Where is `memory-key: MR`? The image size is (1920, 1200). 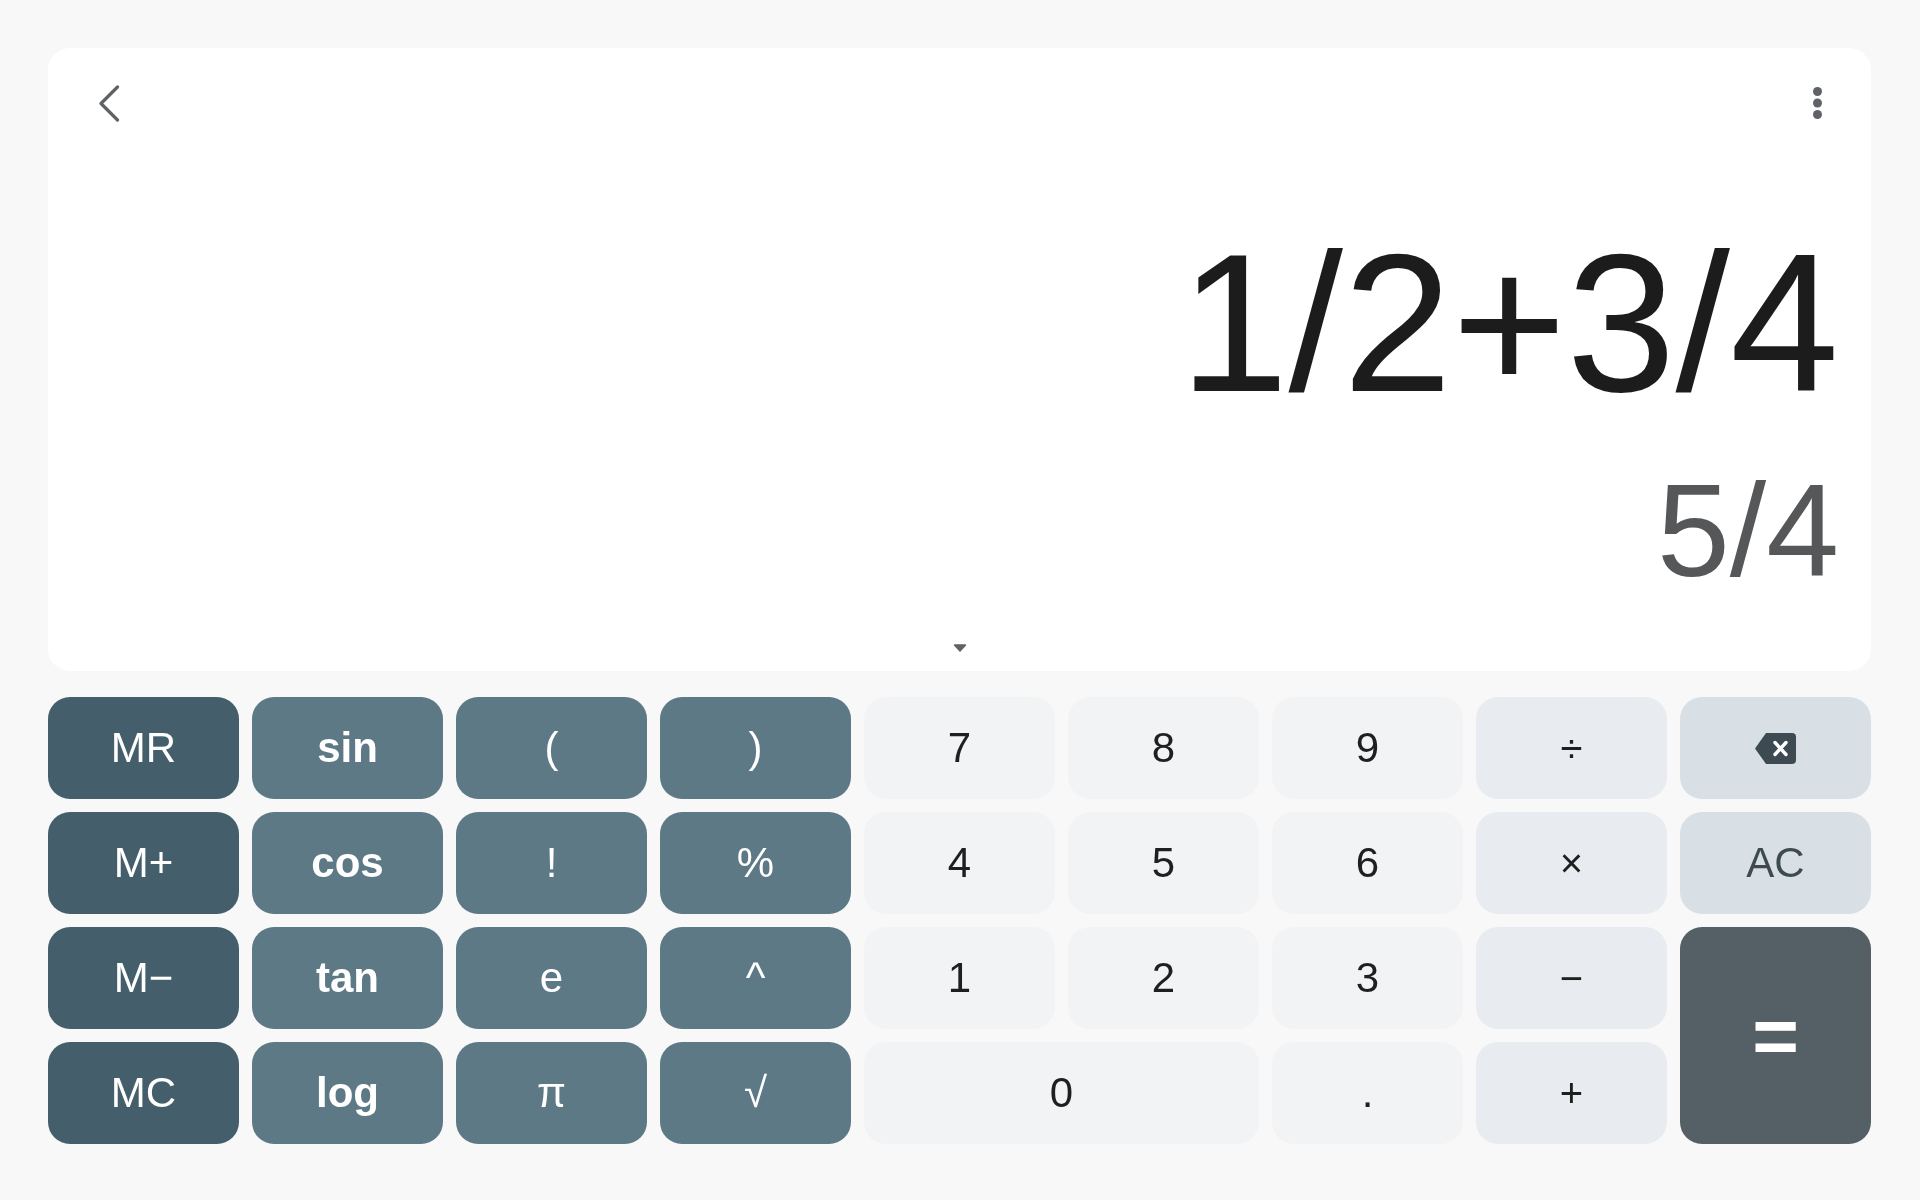 memory-key: MR is located at coordinates (143, 748).